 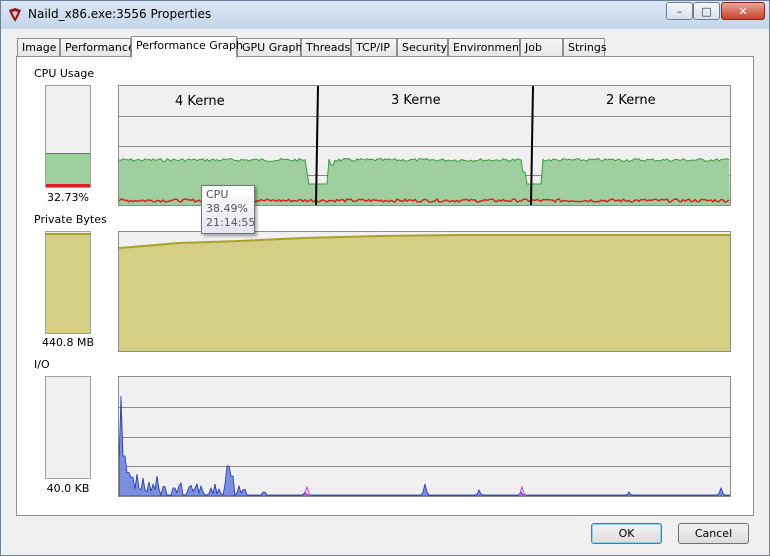 I want to click on tab-threads: Threads, so click(x=326, y=47).